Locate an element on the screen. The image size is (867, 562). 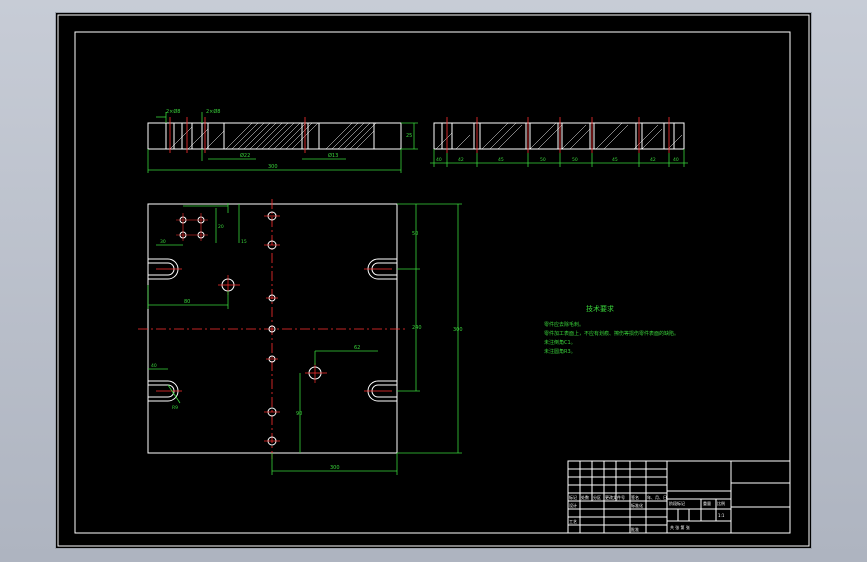
tb-sheet: 共 张 第 张 is located at coordinates (680, 527).